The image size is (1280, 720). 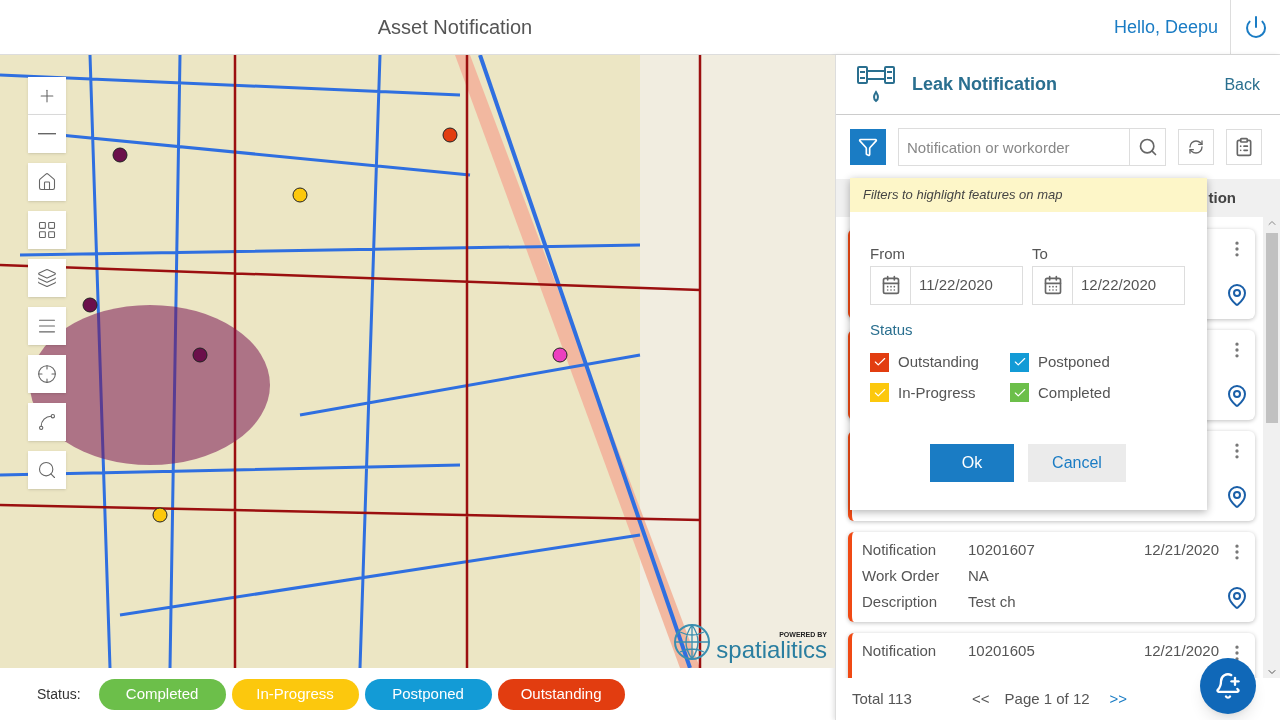 I want to click on layers-button, so click(x=47, y=278).